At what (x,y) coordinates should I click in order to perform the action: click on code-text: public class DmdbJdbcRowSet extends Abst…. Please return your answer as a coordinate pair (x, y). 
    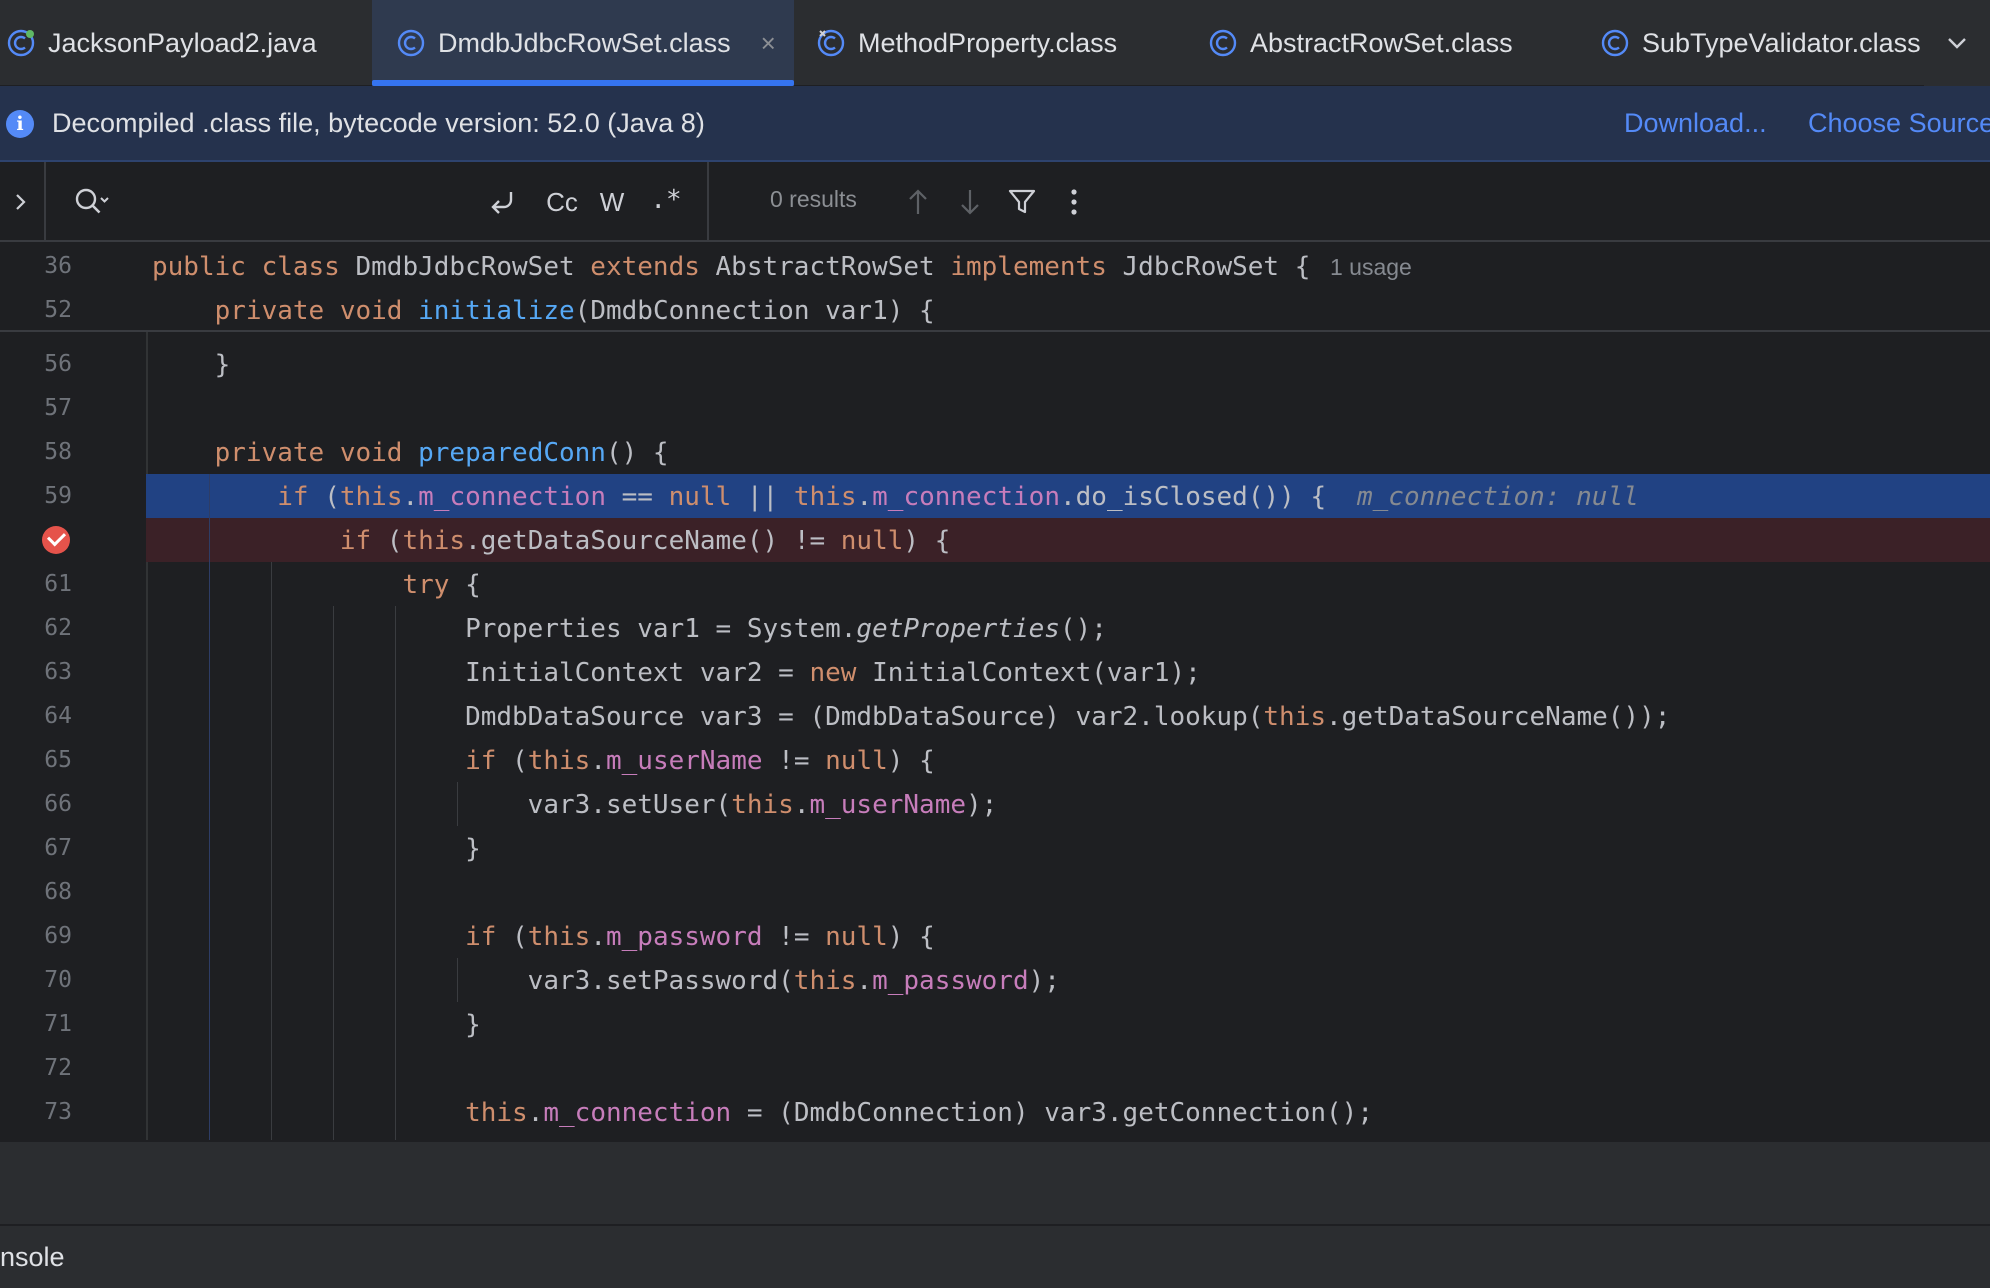
    Looking at the image, I should click on (731, 267).